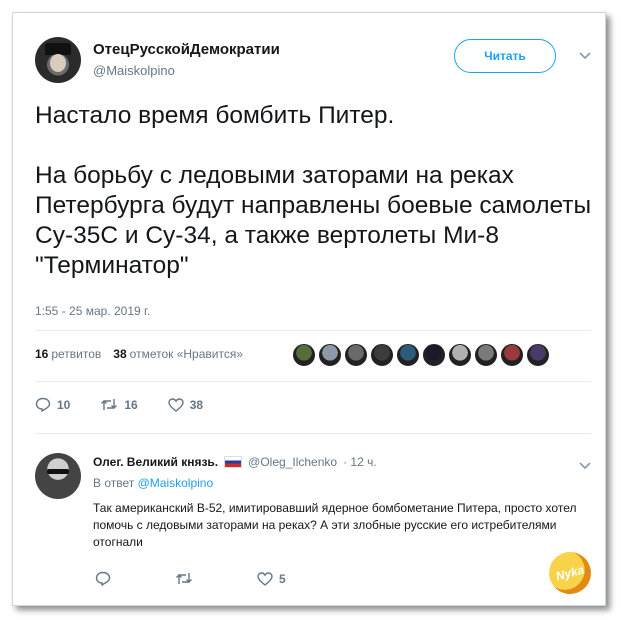 The height and width of the screenshot is (620, 621). What do you see at coordinates (185, 405) in the screenshot?
I see `like-action: 38` at bounding box center [185, 405].